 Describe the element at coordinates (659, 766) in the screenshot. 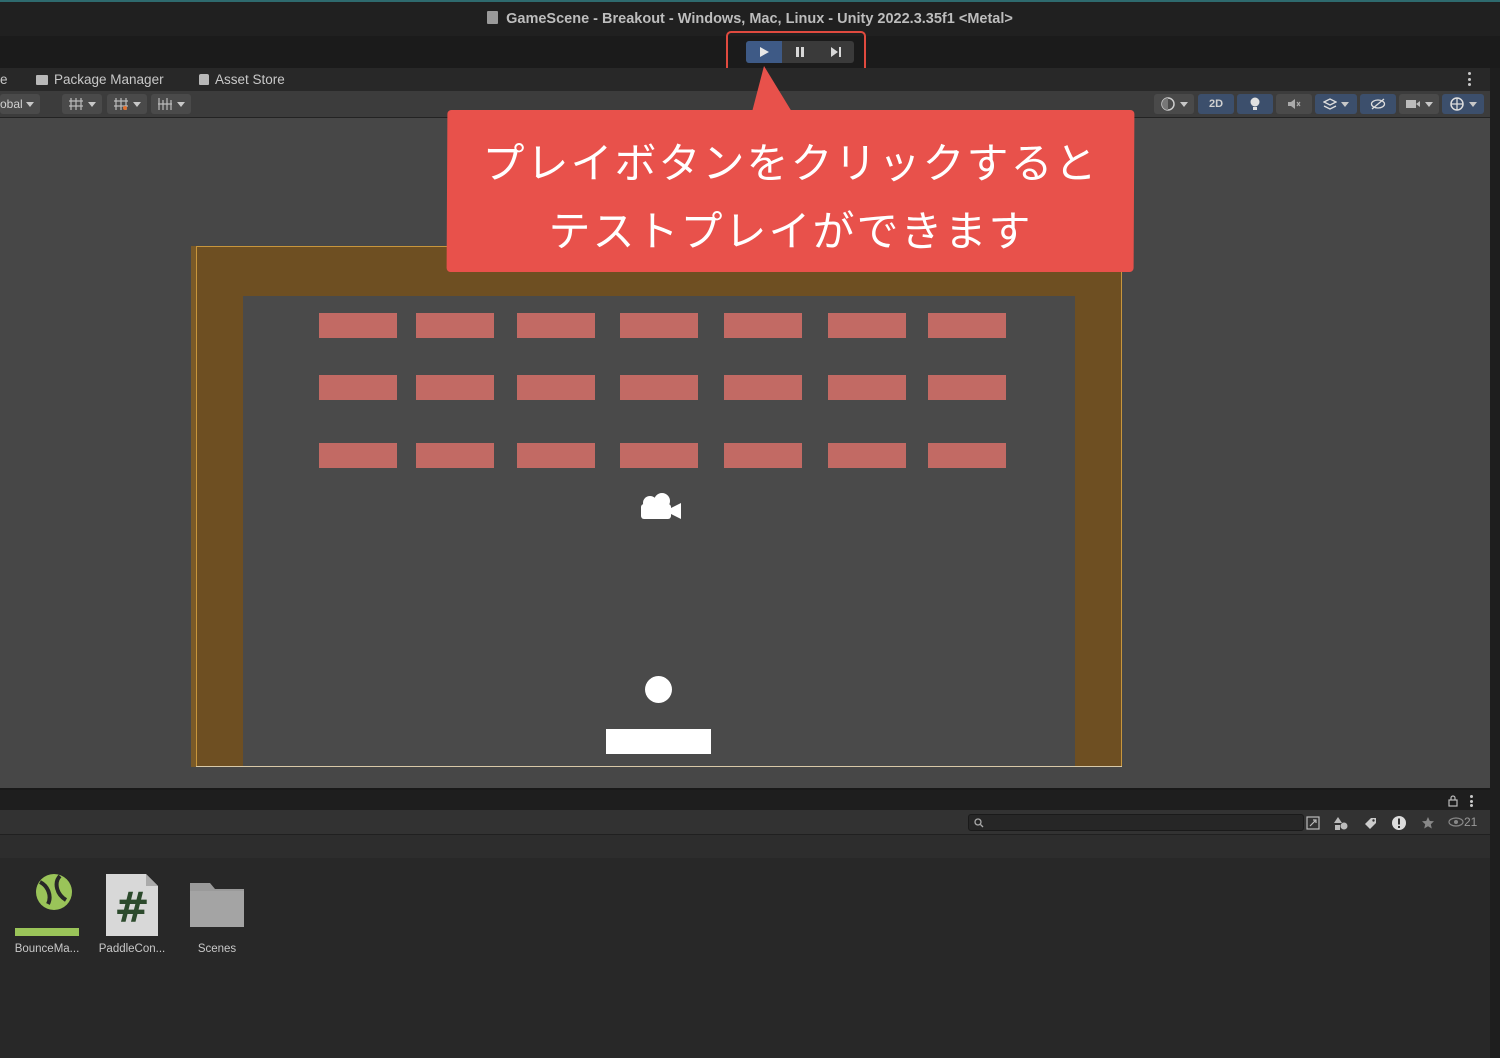

I see `camera-bounds-line` at that location.